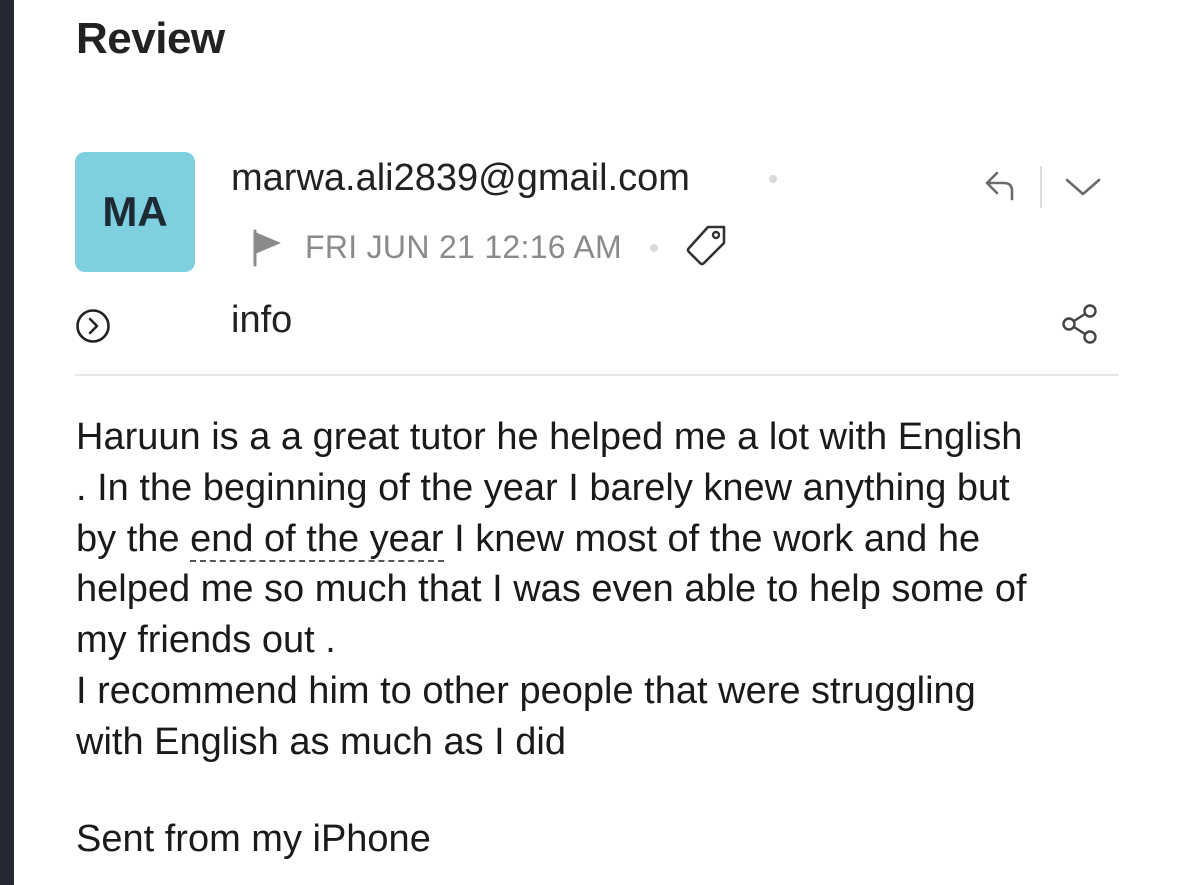  What do you see at coordinates (135, 212) in the screenshot?
I see `sender-avatar: MA` at bounding box center [135, 212].